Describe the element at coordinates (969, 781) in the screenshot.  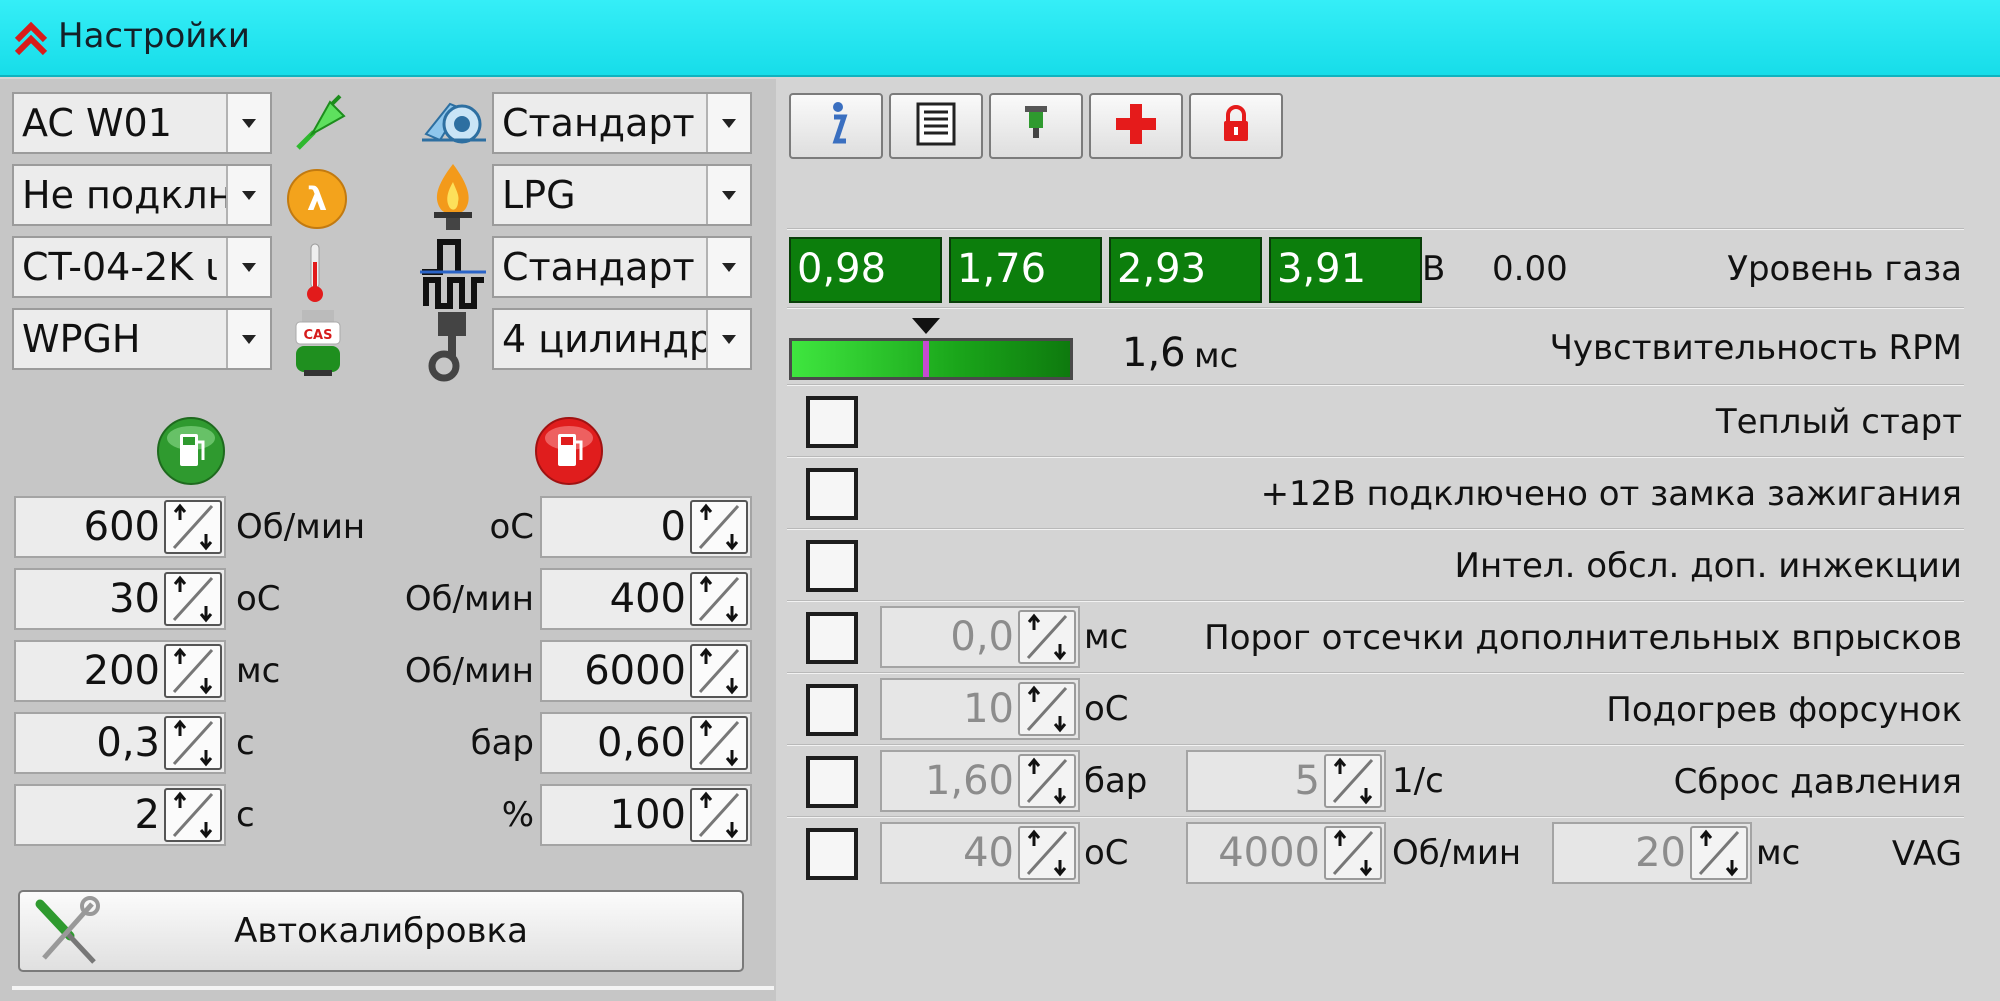
I see `pressure-reset-value: 1,60` at that location.